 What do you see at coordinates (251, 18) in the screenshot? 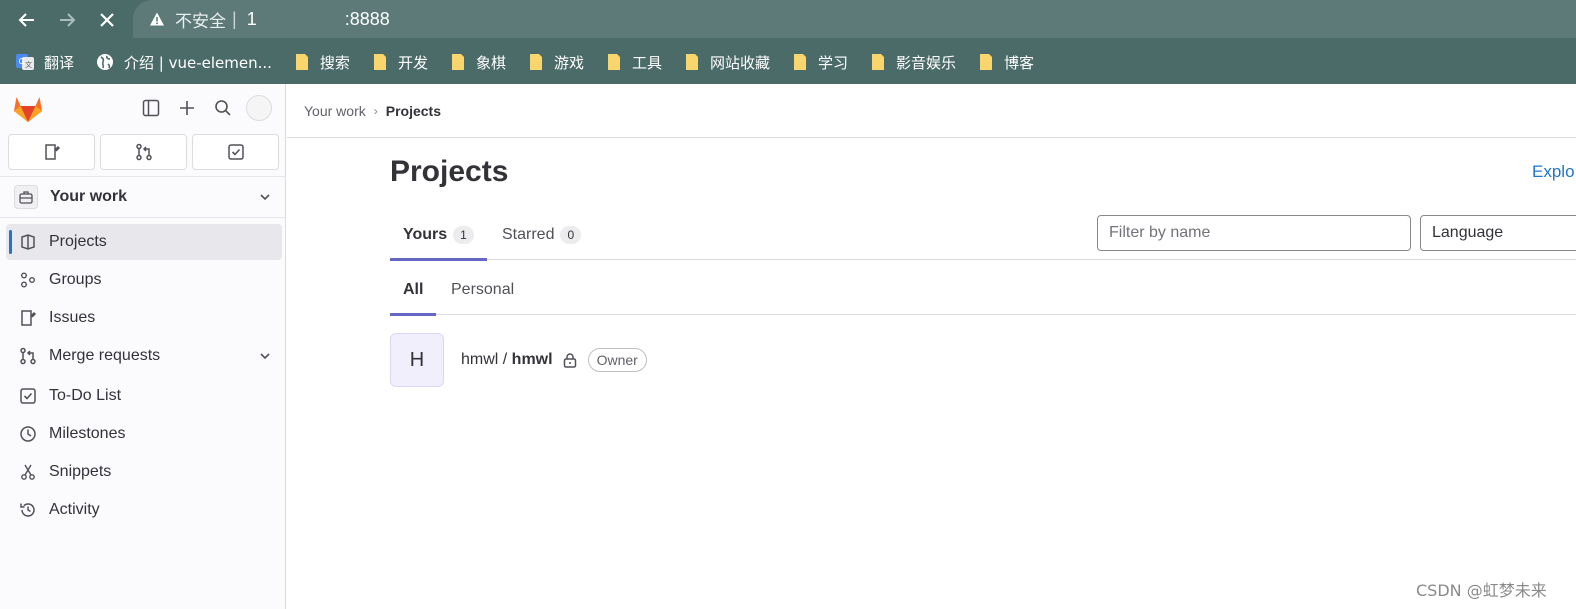
I see `url-start: 1` at bounding box center [251, 18].